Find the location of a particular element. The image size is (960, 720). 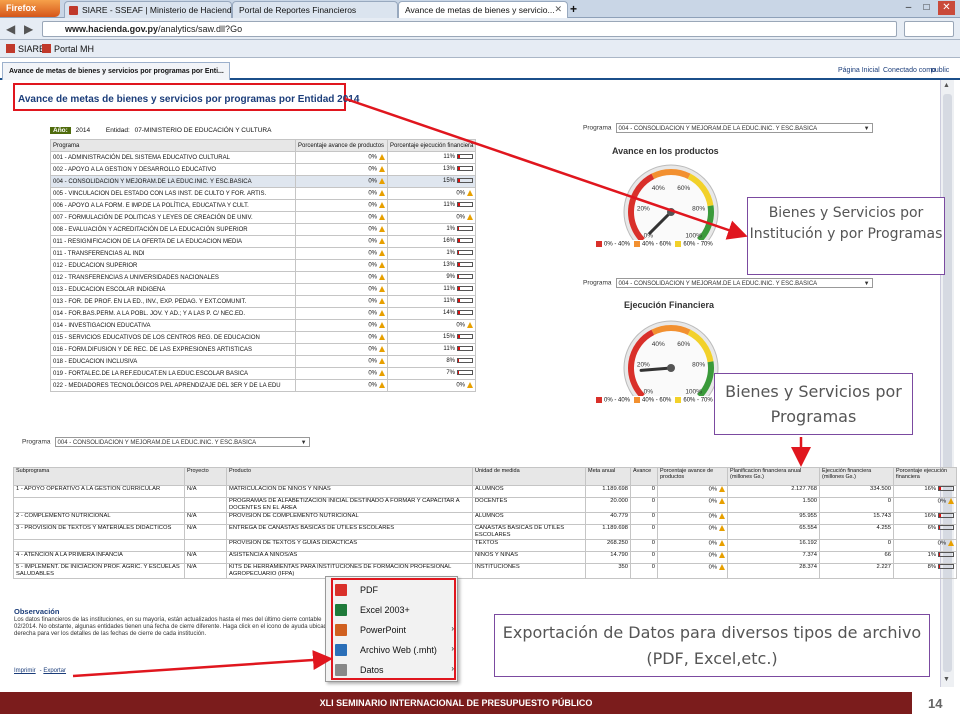

scroll-up-icon: ▲ is located at coordinates (946, 85).